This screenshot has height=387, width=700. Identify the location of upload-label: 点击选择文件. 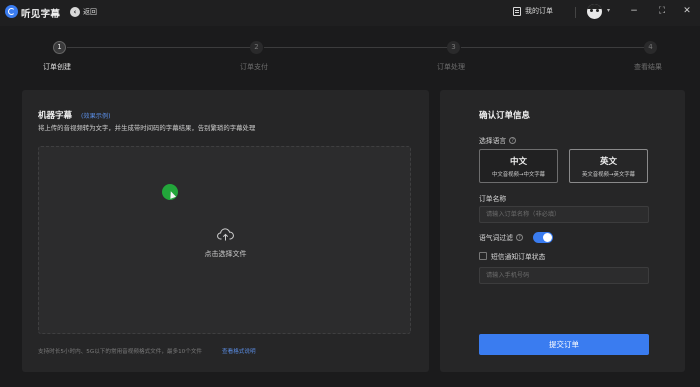
(225, 254).